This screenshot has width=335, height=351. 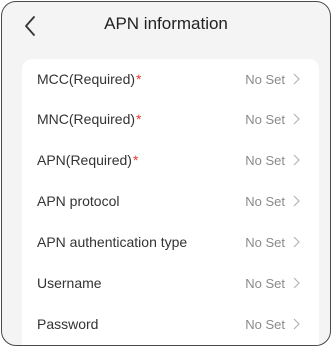 I want to click on row-label: APN authentication type, so click(x=112, y=242).